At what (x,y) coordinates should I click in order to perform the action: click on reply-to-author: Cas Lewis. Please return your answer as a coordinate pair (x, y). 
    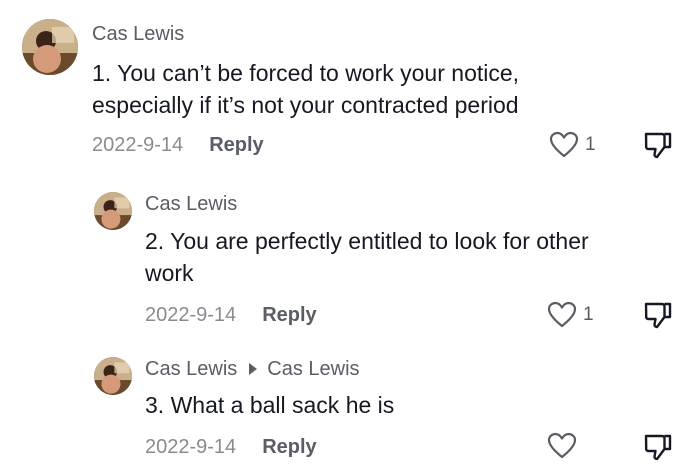
    Looking at the image, I should click on (313, 369).